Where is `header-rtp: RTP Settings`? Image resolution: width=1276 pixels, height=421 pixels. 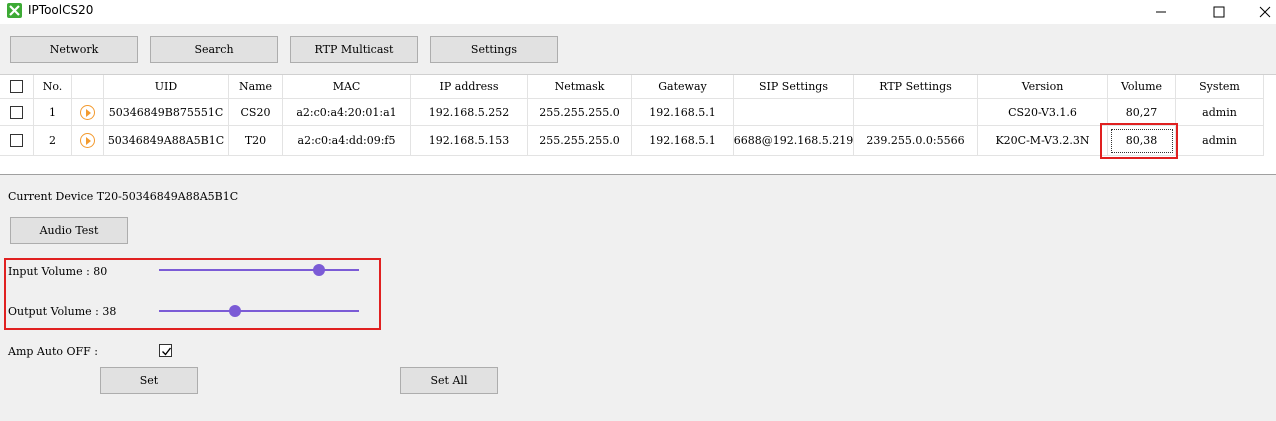 header-rtp: RTP Settings is located at coordinates (916, 87).